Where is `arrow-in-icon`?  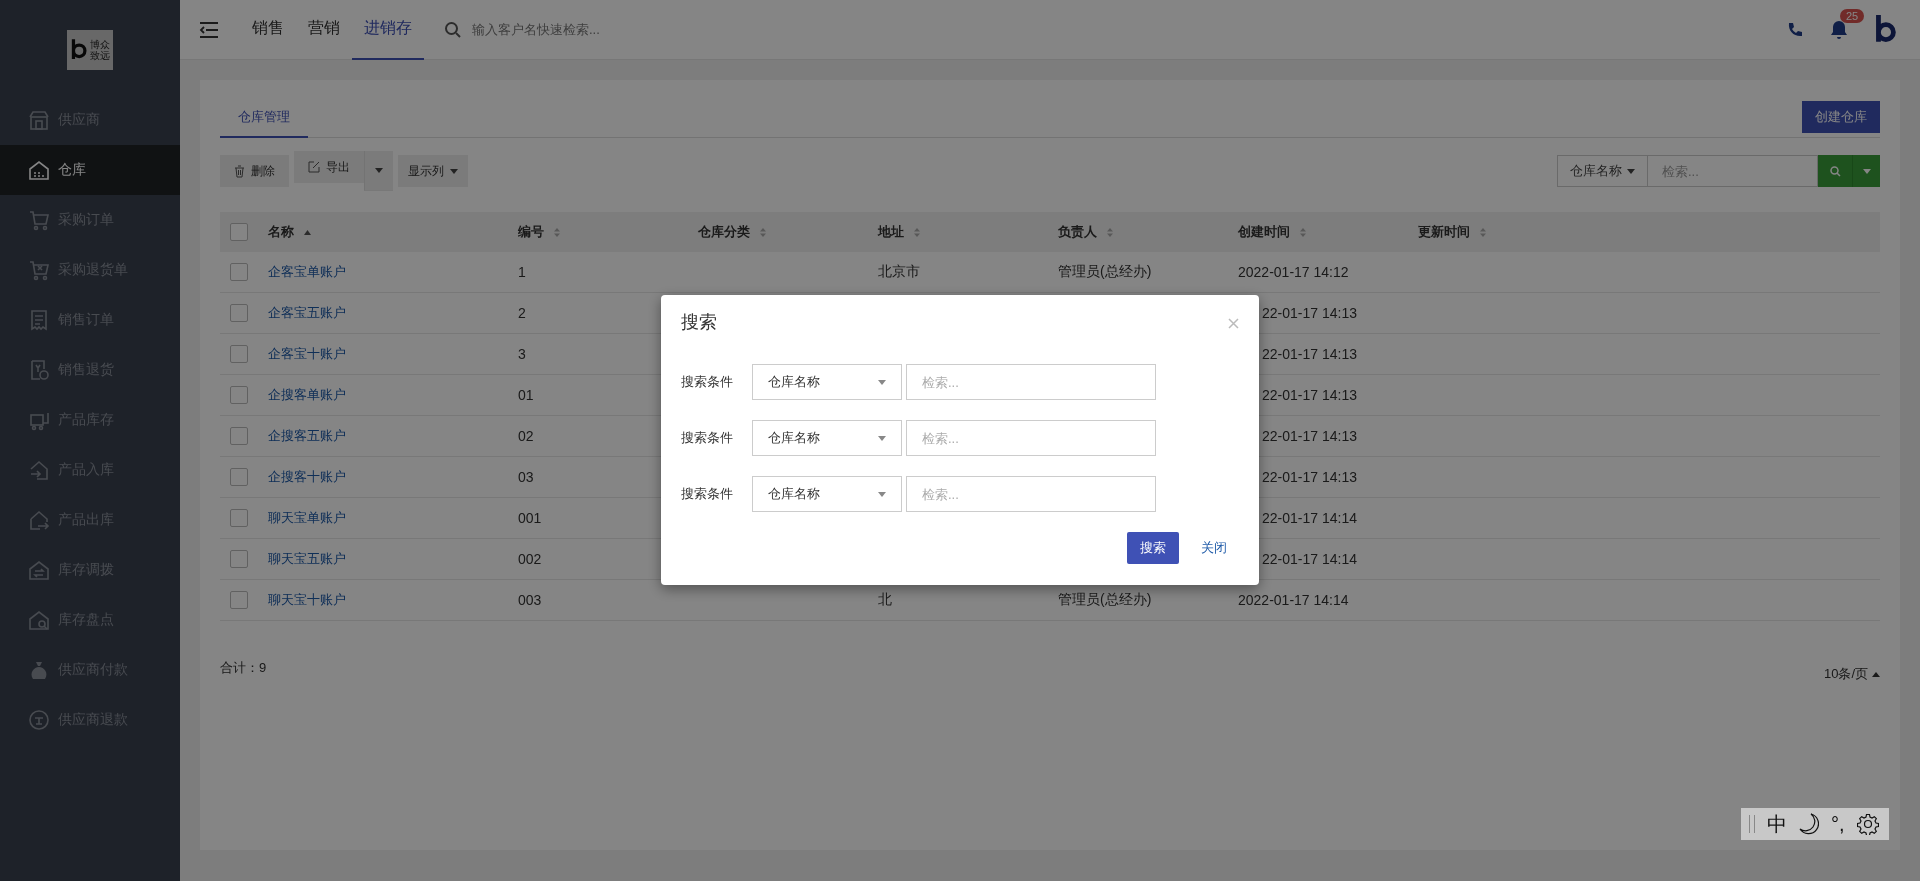 arrow-in-icon is located at coordinates (39, 470).